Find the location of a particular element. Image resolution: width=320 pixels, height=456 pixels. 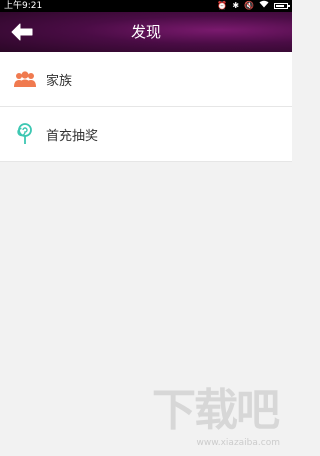

battery-icon is located at coordinates (282, 6).